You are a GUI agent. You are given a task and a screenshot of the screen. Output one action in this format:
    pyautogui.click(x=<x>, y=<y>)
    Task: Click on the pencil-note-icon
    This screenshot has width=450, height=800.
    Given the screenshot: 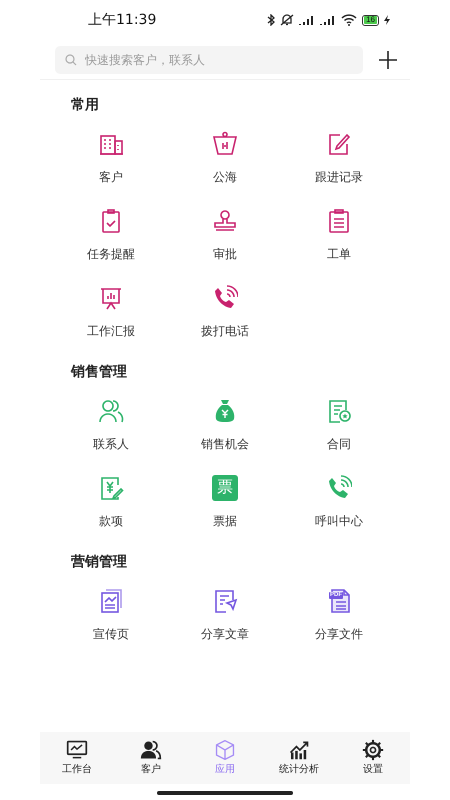 What is the action you would take?
    pyautogui.click(x=339, y=144)
    